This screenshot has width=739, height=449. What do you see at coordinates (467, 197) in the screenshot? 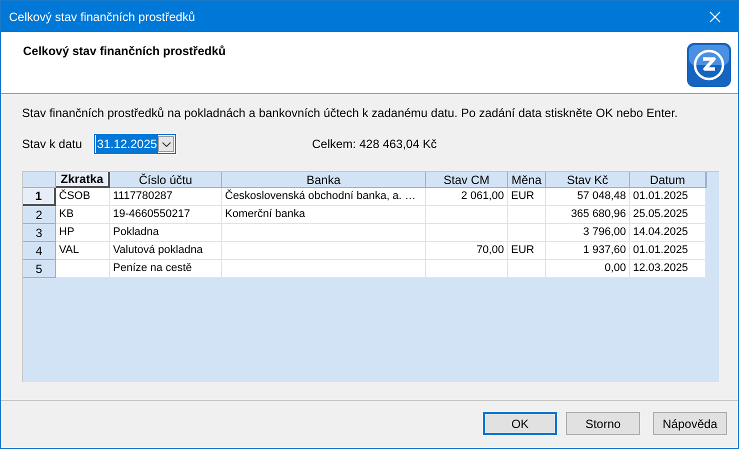
I see `table-cell: 2 061,00` at bounding box center [467, 197].